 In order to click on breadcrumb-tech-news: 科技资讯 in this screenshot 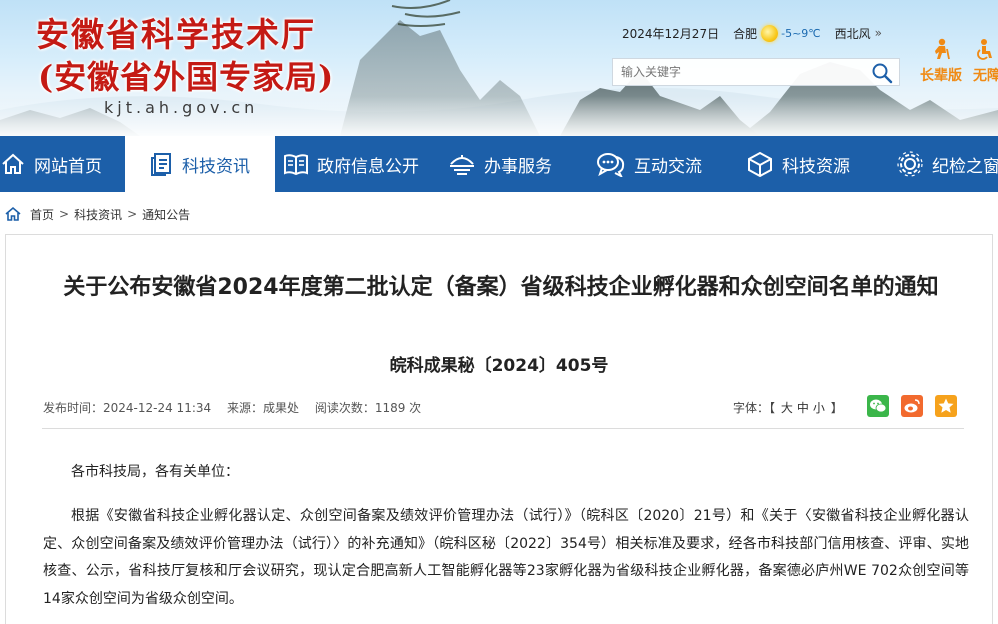, I will do `click(98, 214)`.